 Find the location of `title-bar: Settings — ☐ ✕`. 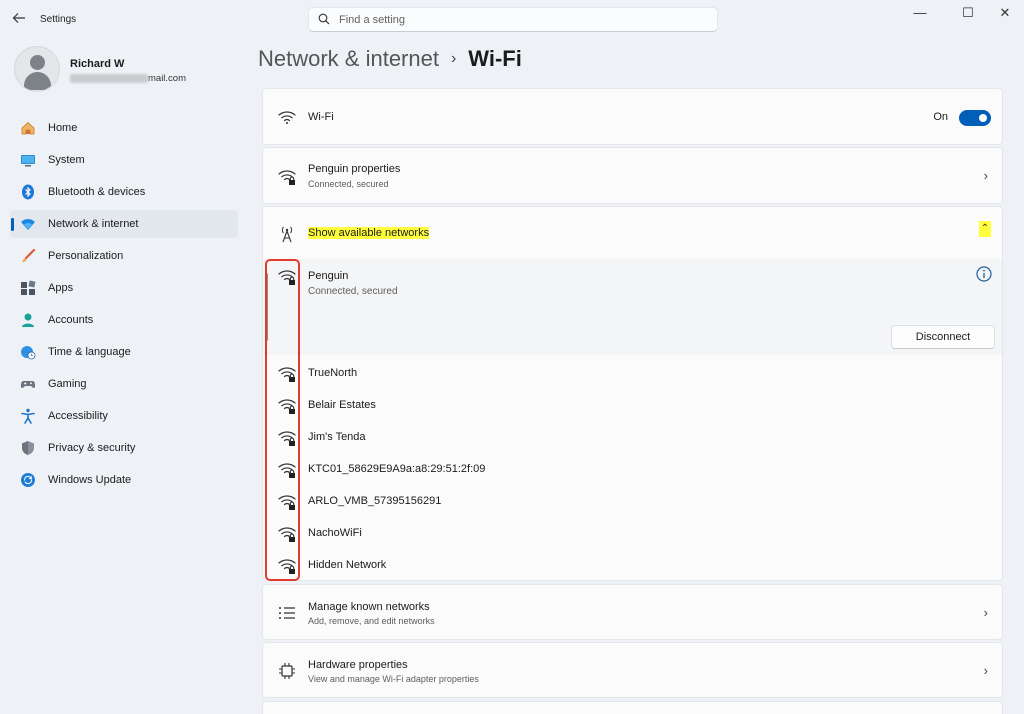

title-bar: Settings — ☐ ✕ is located at coordinates (512, 19).